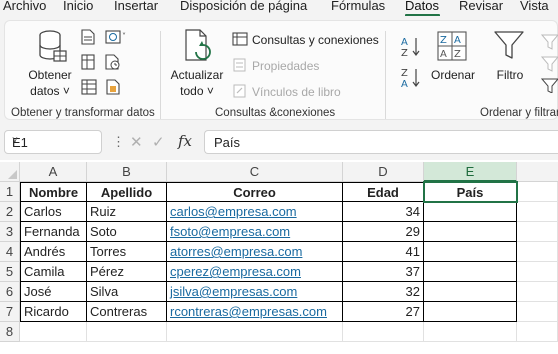 This screenshot has height=354, width=558. I want to click on sort-za-icon: Z A, so click(411, 77).